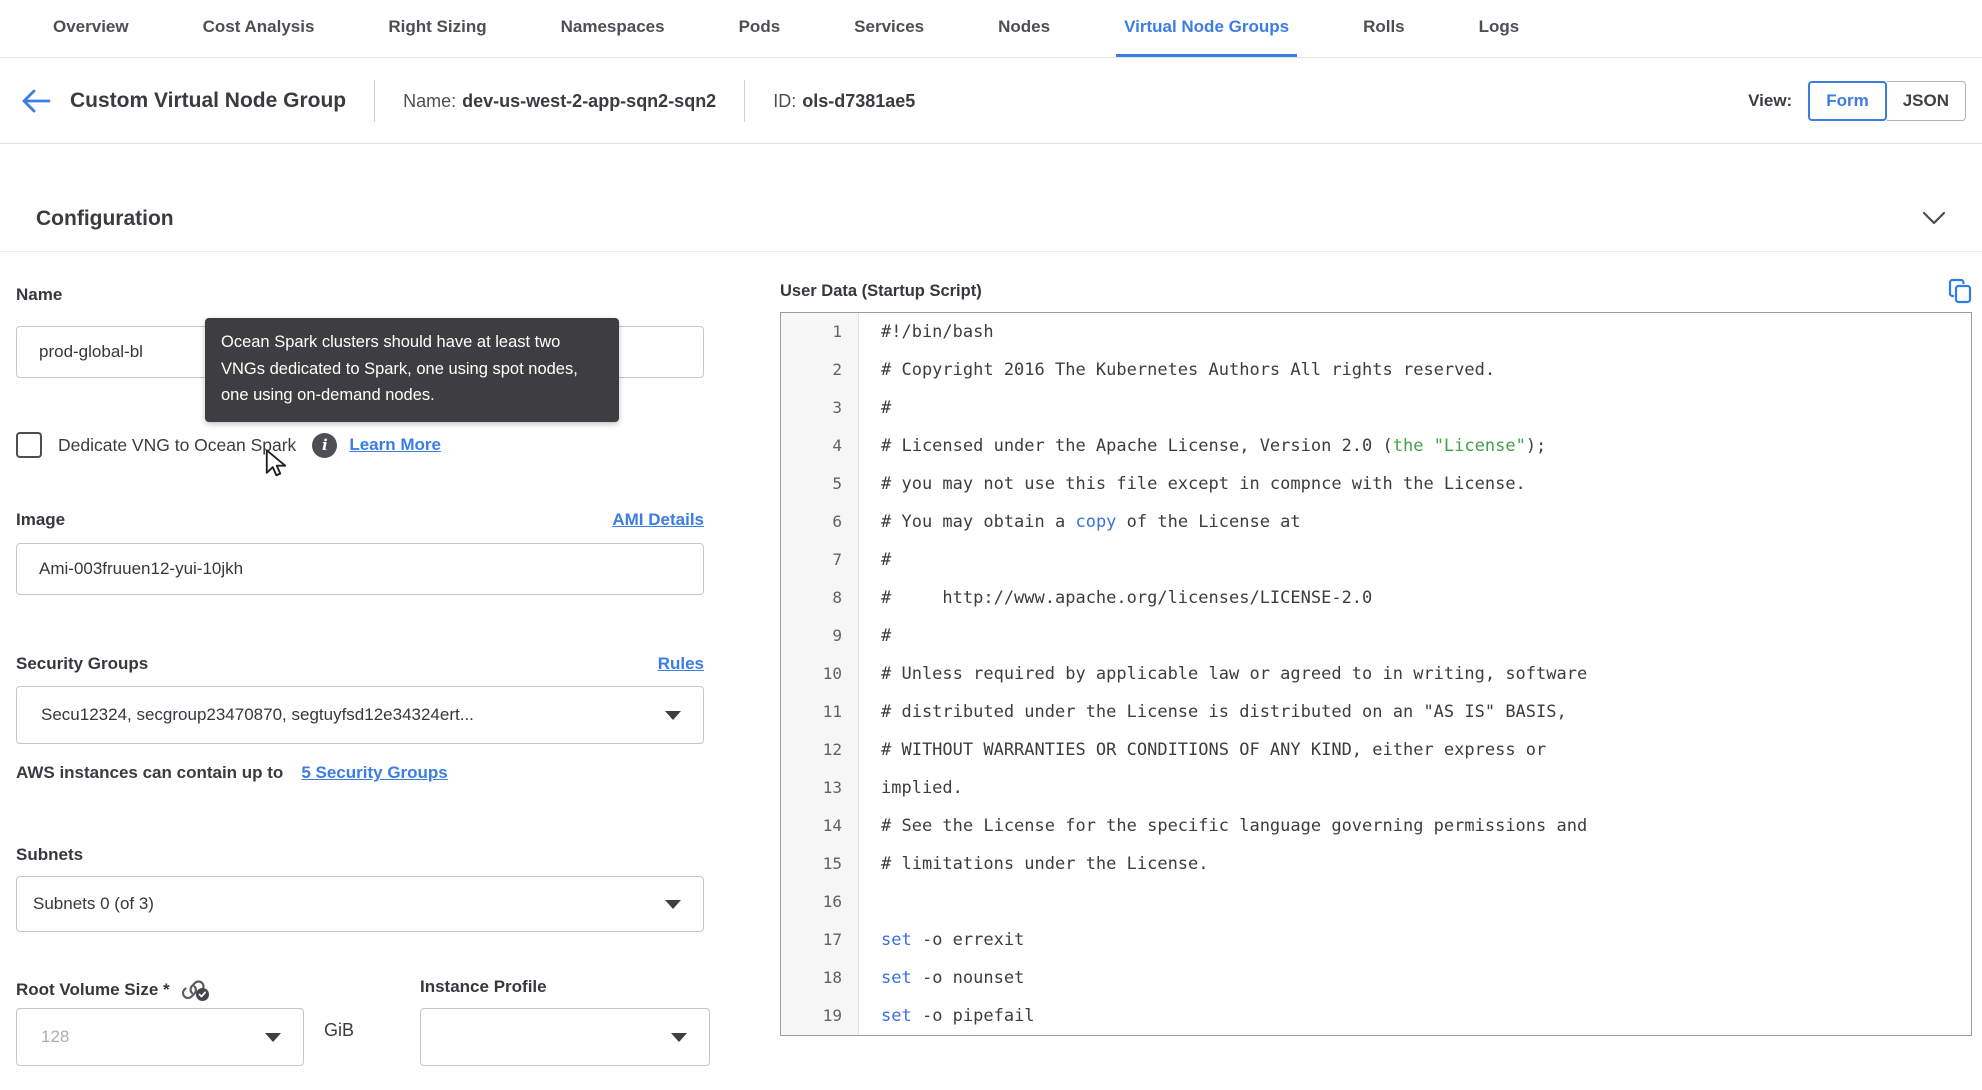  I want to click on line-number: 7, so click(820, 560).